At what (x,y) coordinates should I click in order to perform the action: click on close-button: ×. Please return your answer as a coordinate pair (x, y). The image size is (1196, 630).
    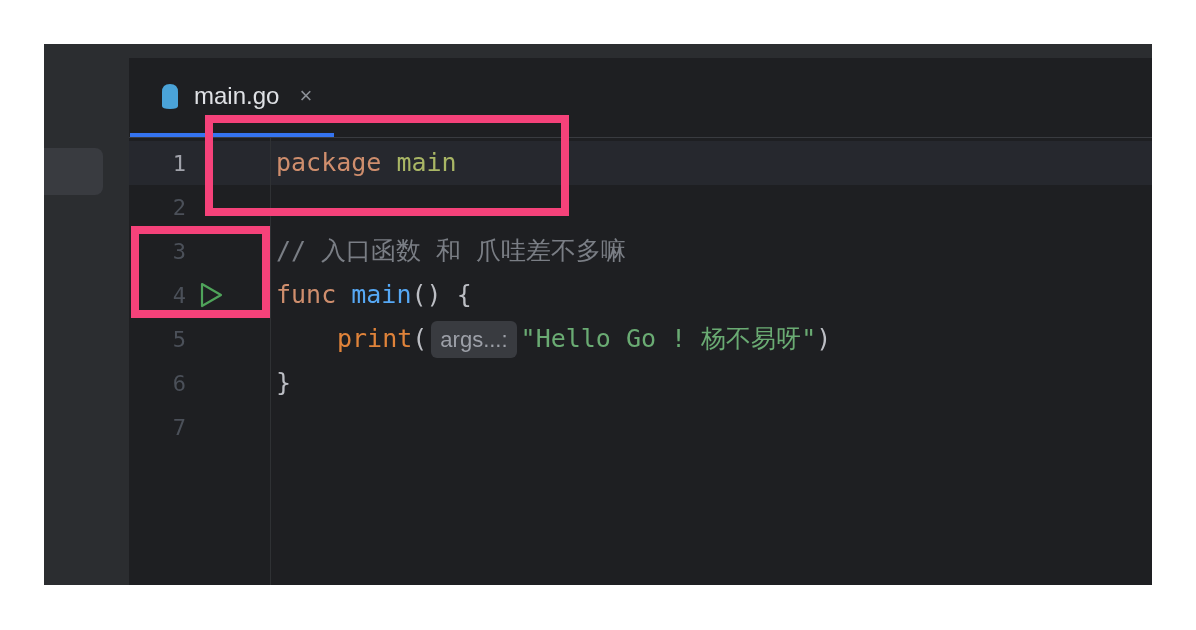
    Looking at the image, I should click on (306, 95).